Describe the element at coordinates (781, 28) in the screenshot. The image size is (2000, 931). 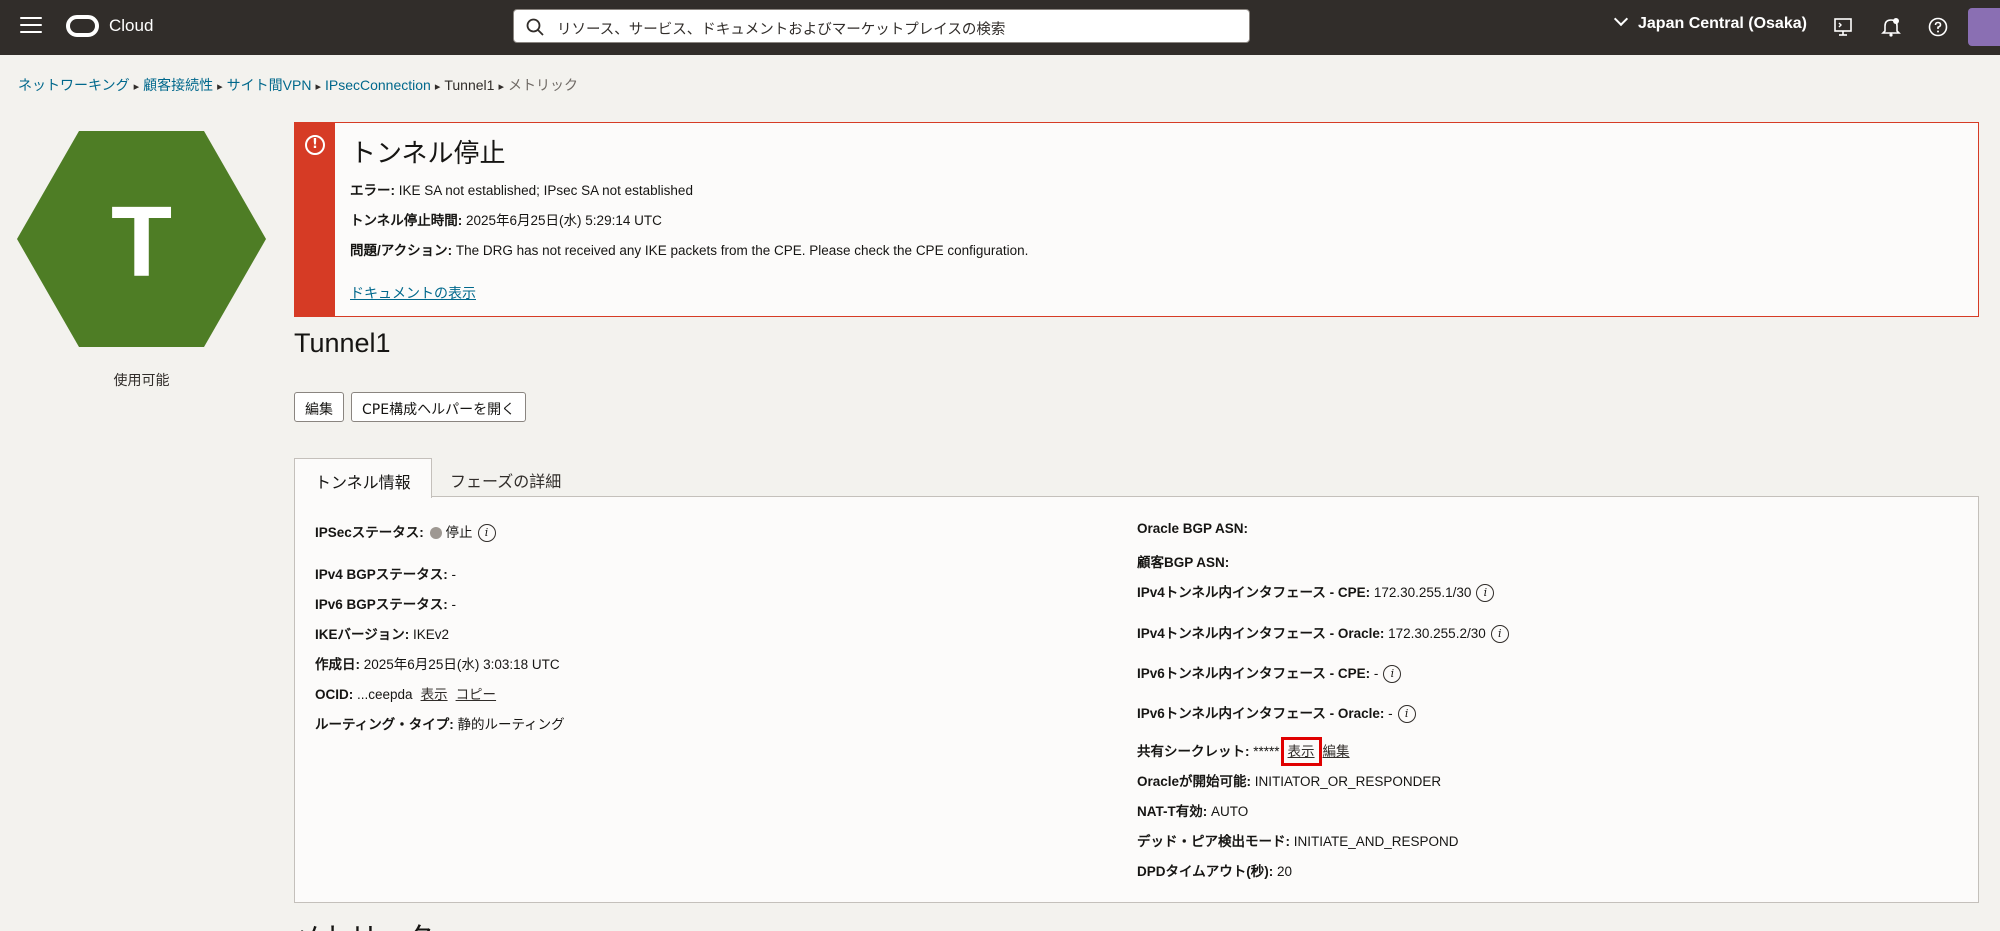
I see `search-placeholder: リソース、サービス、ドキュメントおよびマーケットプレイスの検索` at that location.